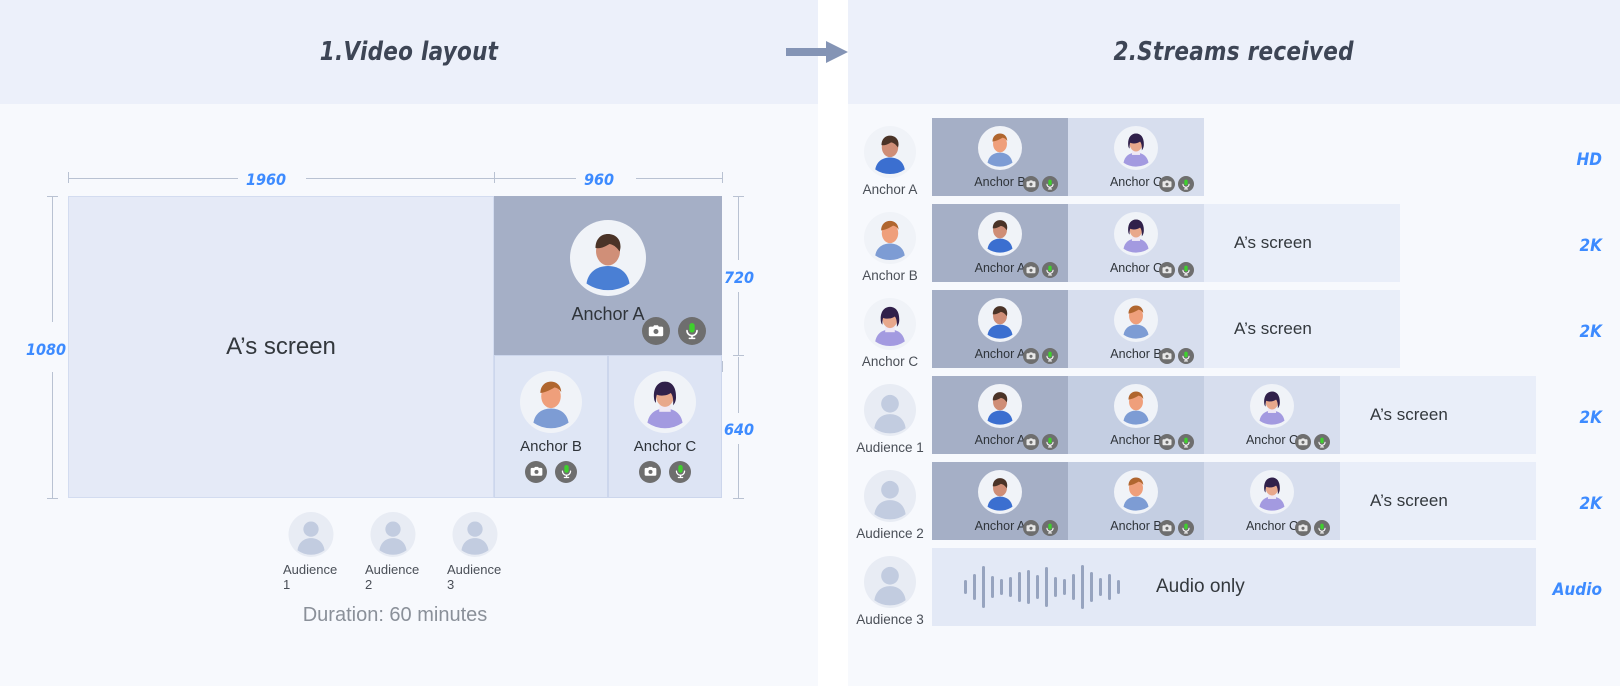 This screenshot has height=686, width=1620. I want to click on stream-row-user: Anchor B, so click(890, 247).